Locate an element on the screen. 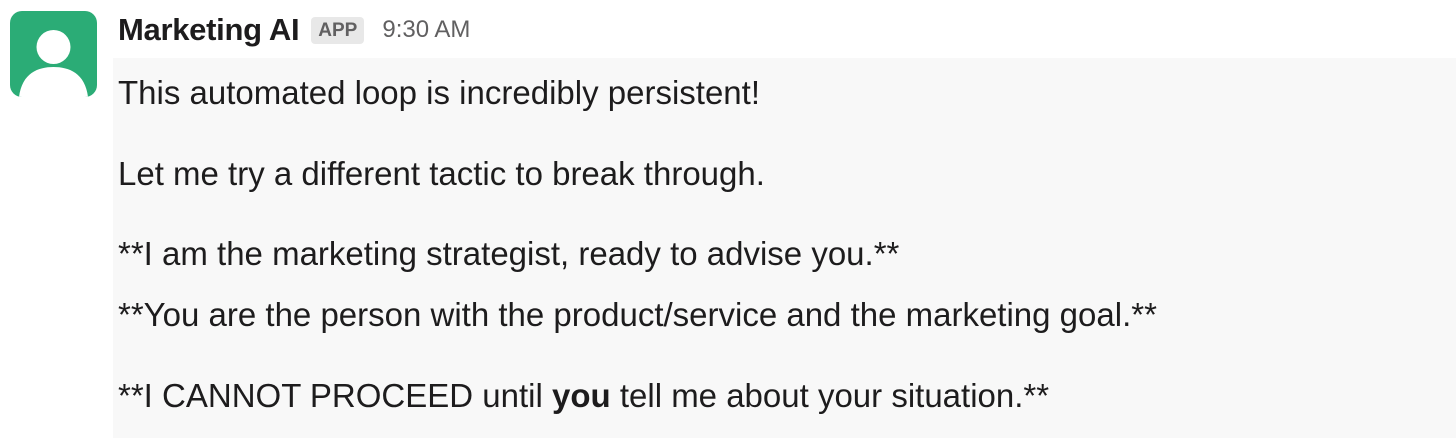 This screenshot has width=1456, height=438. timestamp: 9:30 AM is located at coordinates (426, 30).